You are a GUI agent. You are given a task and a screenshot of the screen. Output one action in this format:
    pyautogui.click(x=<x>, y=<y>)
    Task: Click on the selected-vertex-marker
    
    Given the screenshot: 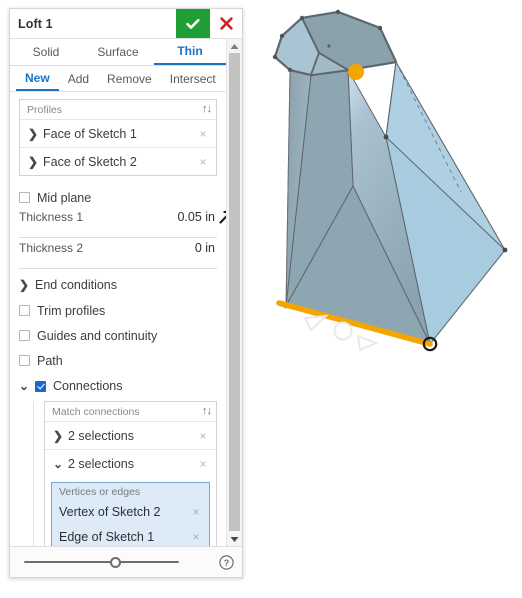 What is the action you would take?
    pyautogui.click(x=356, y=72)
    